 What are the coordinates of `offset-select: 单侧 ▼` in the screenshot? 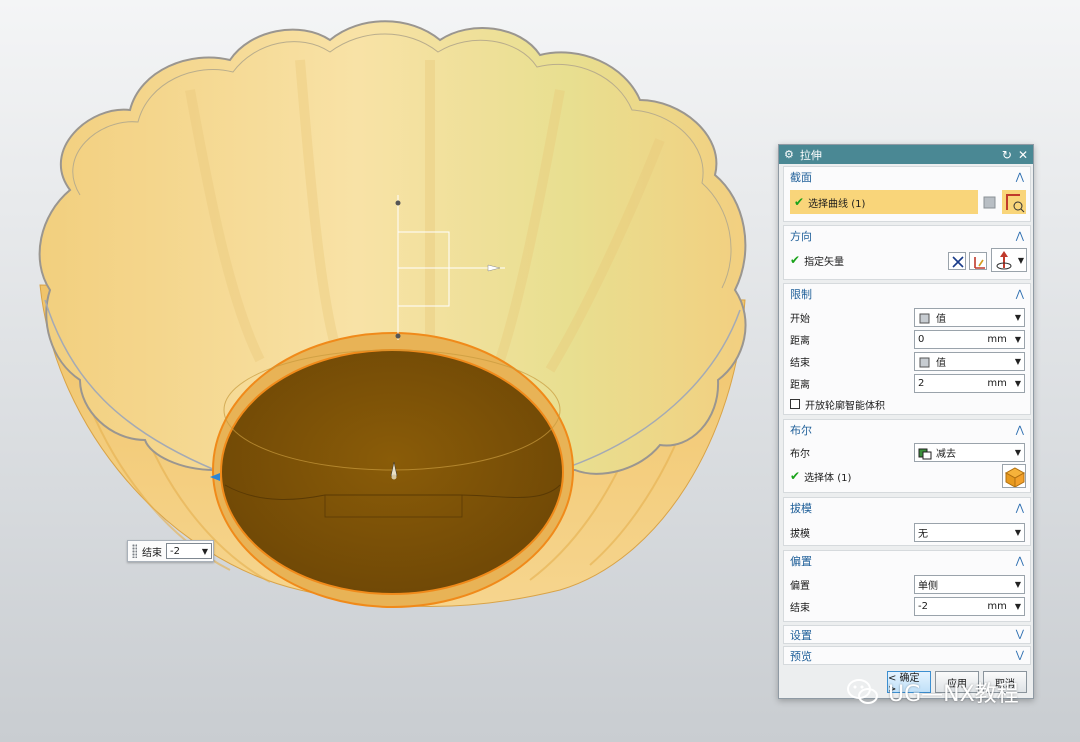 It's located at (969, 584).